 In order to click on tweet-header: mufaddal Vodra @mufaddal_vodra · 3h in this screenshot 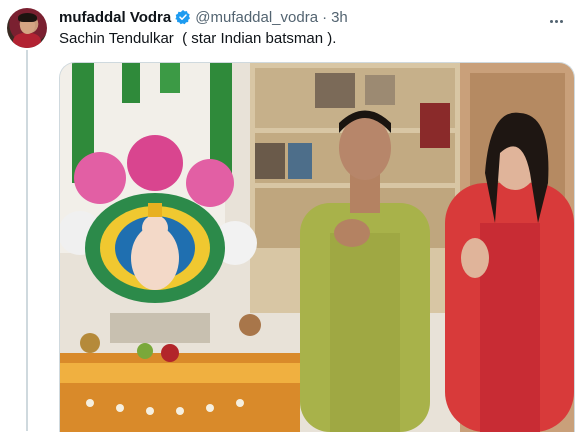, I will do `click(203, 17)`.